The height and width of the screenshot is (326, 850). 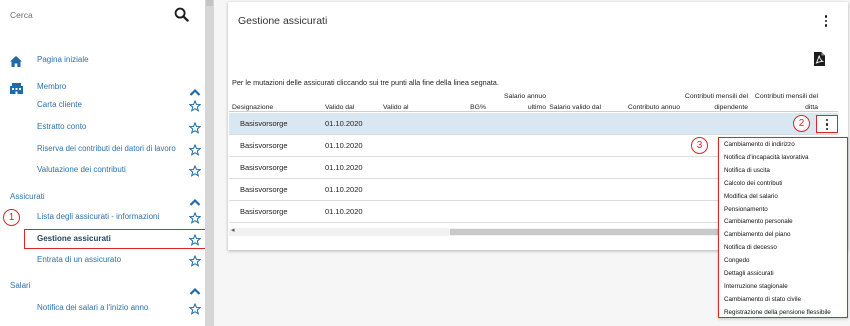 I want to click on menu-item-cambiamento-indirizzo: Cambiamento di indirizzo, so click(x=783, y=145).